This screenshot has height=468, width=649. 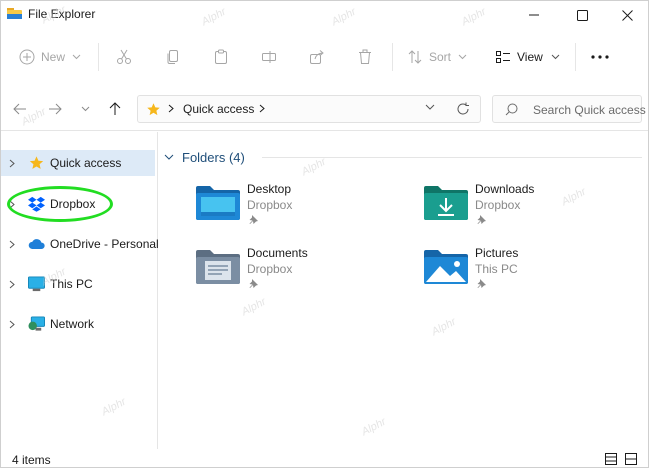 I want to click on back-button, so click(x=20, y=109).